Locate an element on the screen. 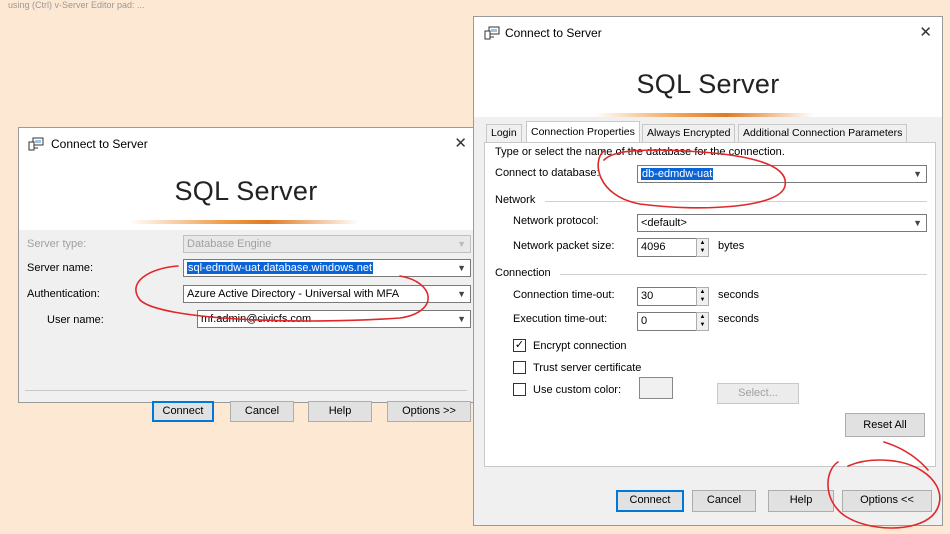 This screenshot has width=950, height=534. user-name-combo: mf.admin@civicfs.com ▼ is located at coordinates (334, 319).